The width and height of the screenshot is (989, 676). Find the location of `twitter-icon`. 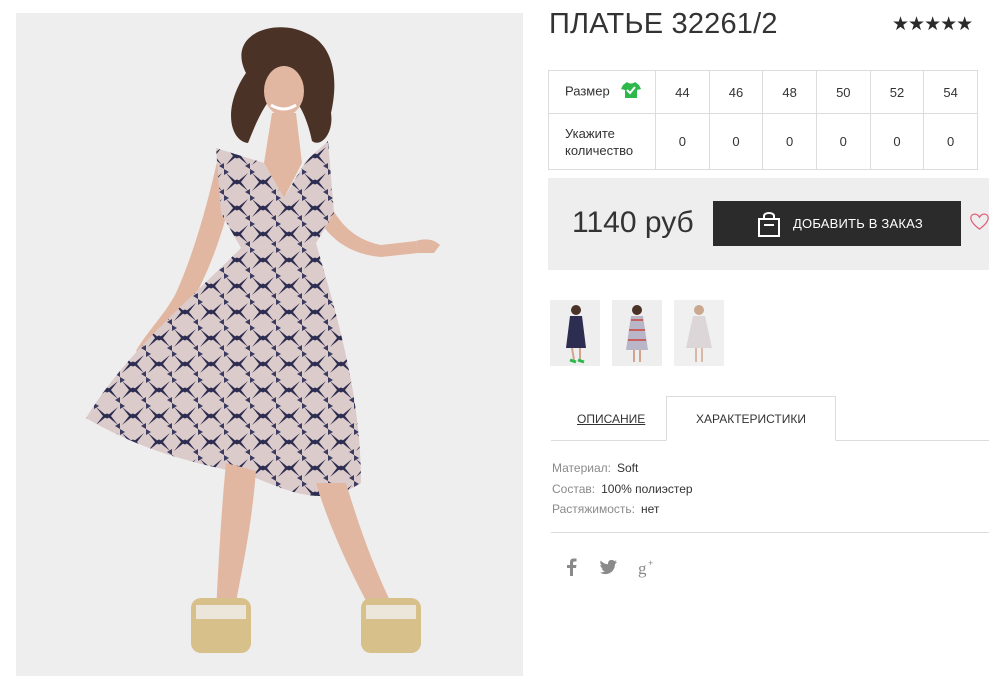

twitter-icon is located at coordinates (608, 569).